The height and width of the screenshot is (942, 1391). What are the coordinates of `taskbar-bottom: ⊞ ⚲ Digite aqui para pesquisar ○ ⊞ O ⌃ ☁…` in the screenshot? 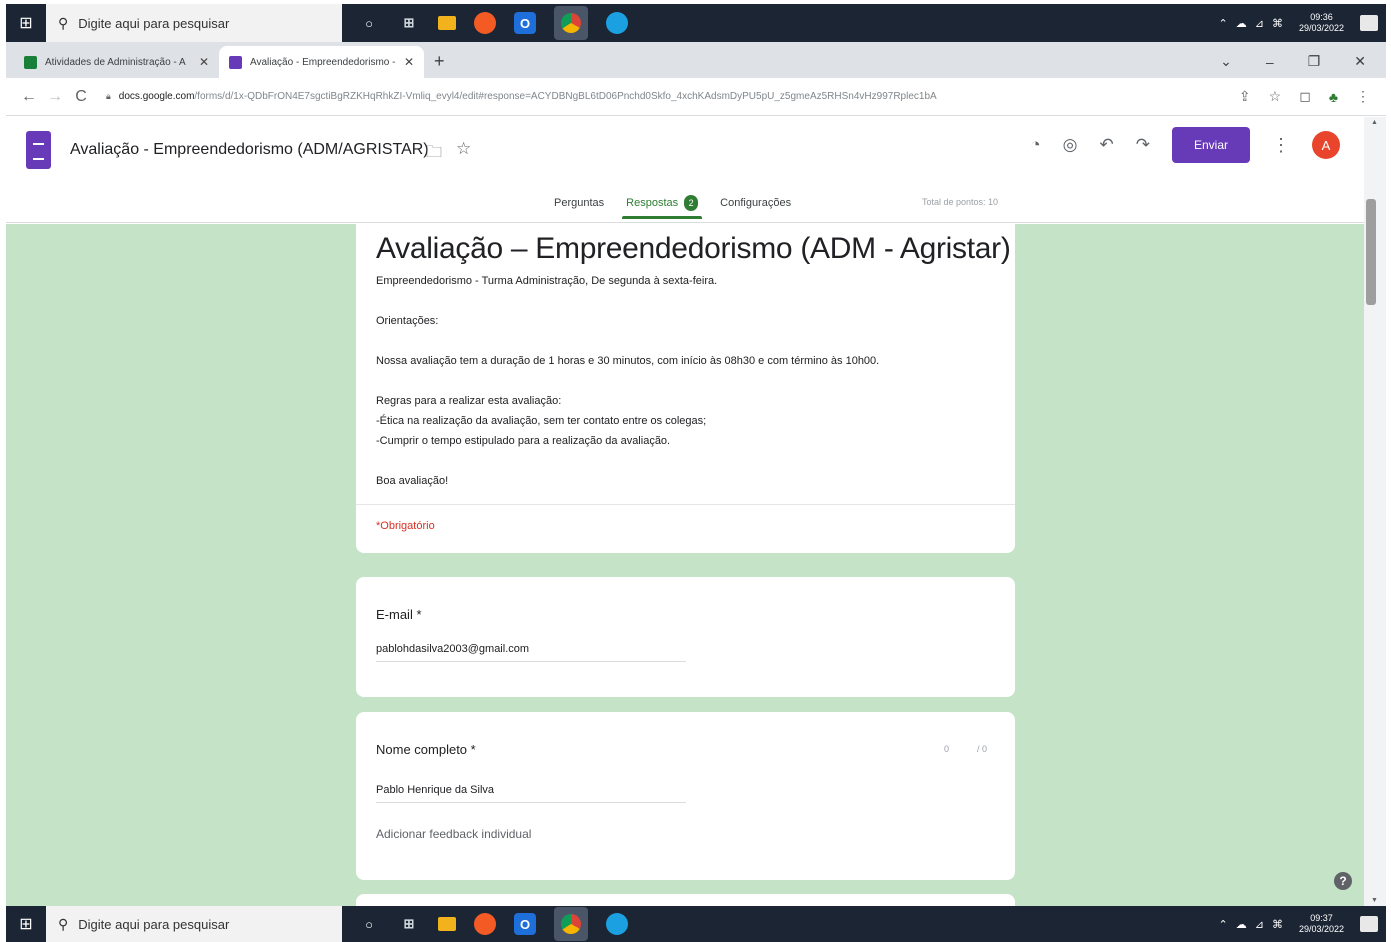 It's located at (696, 924).